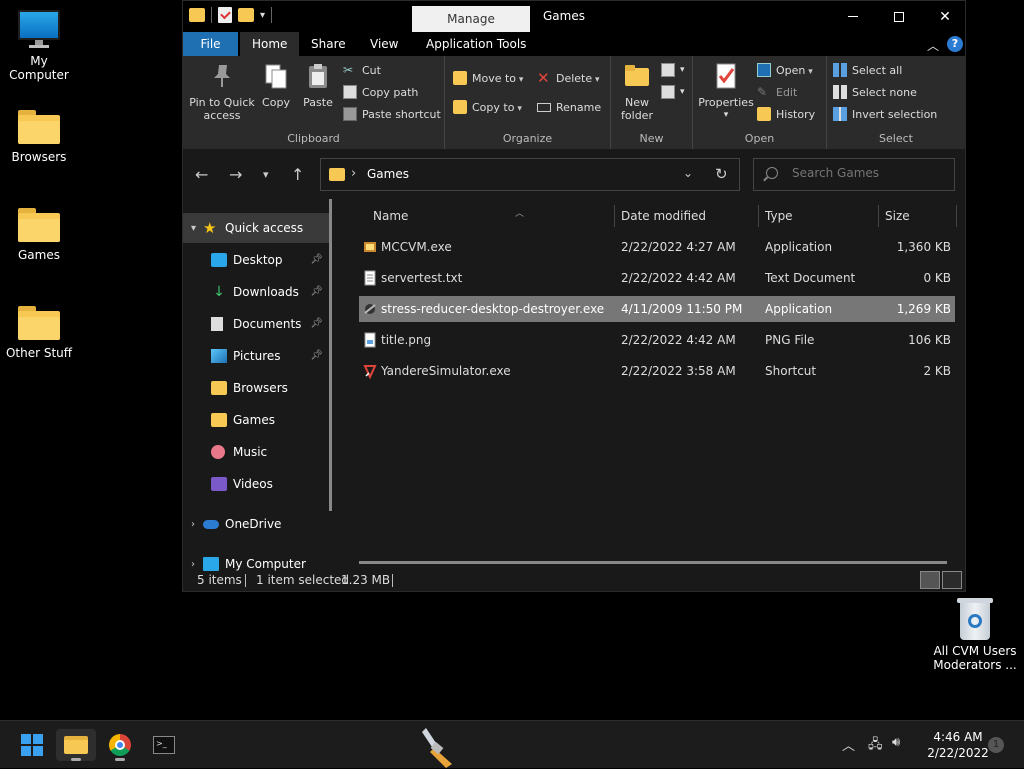  Describe the element at coordinates (222, 92) in the screenshot. I see `pin-to-quick-access-button: Pin to Quick access` at that location.